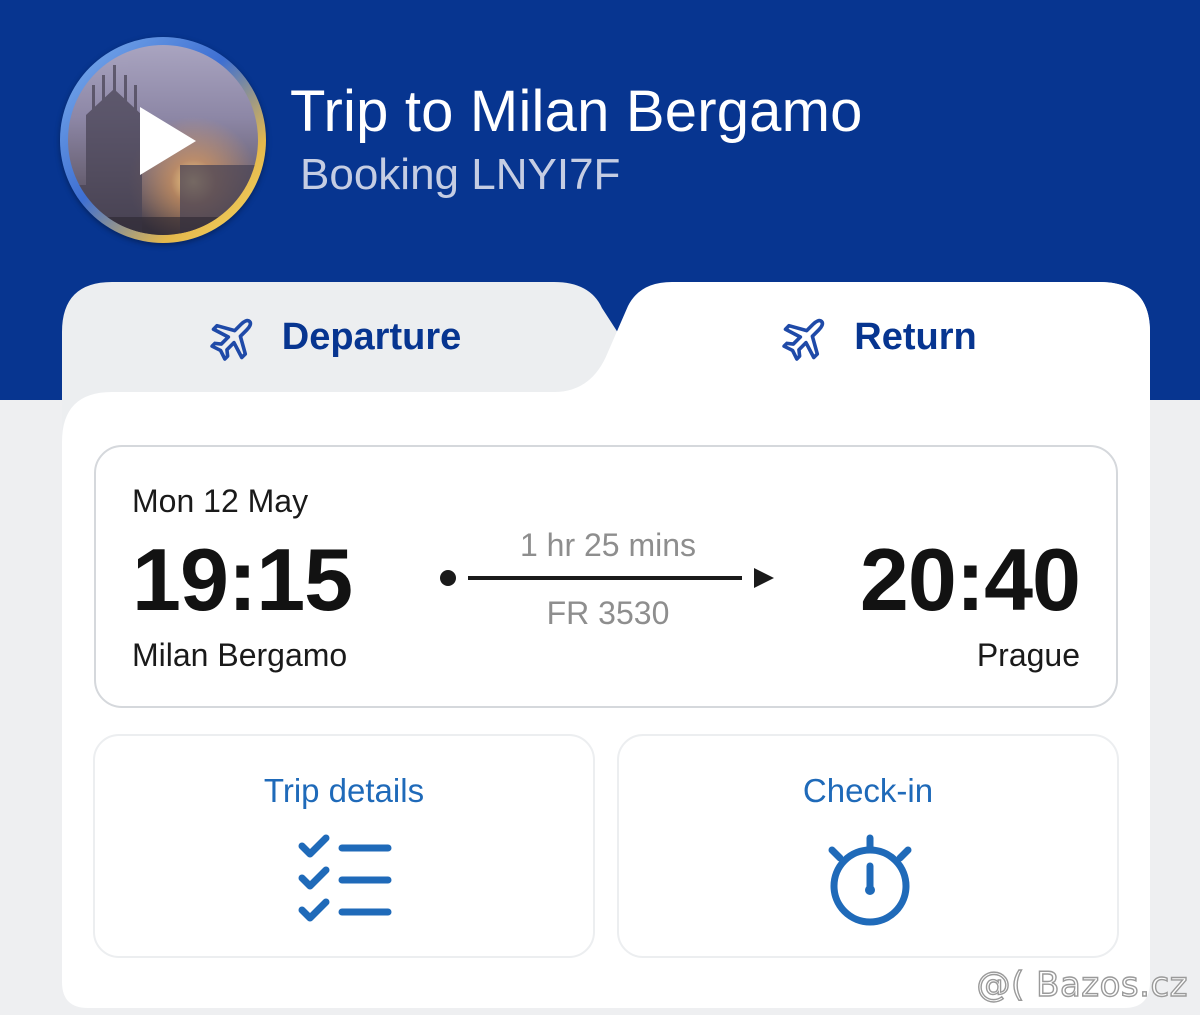 Image resolution: width=1200 pixels, height=1015 pixels. Describe the element at coordinates (970, 579) in the screenshot. I see `arrival-time: 20:40` at that location.